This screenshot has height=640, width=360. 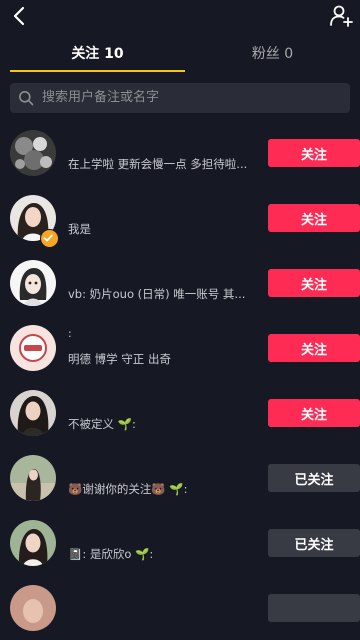 I want to click on user-signature: 明德 博学 守正 出奇, so click(x=119, y=359).